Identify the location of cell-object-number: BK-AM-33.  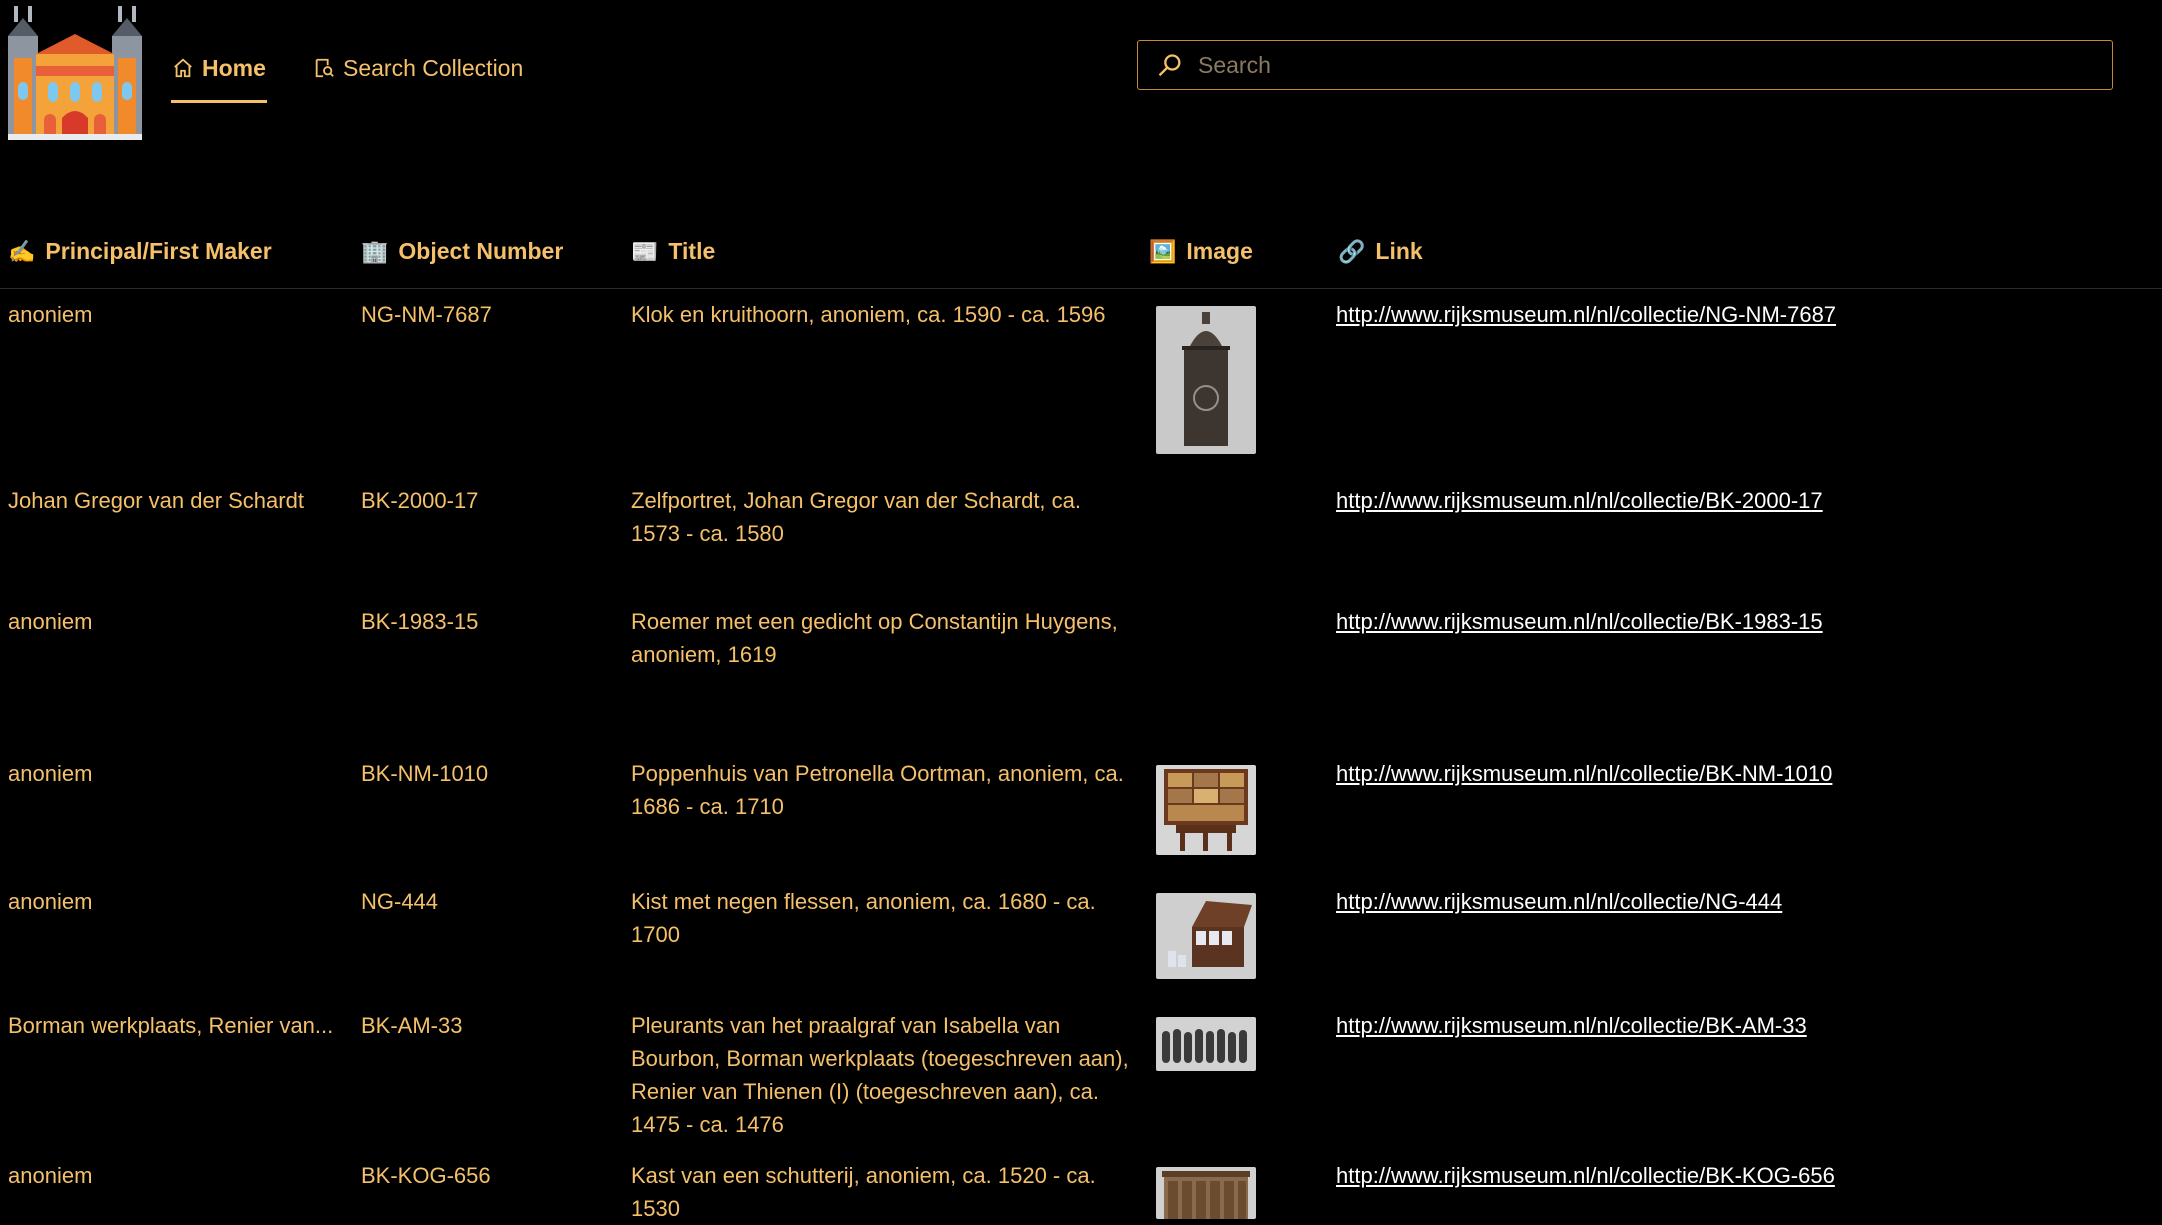
(412, 1025).